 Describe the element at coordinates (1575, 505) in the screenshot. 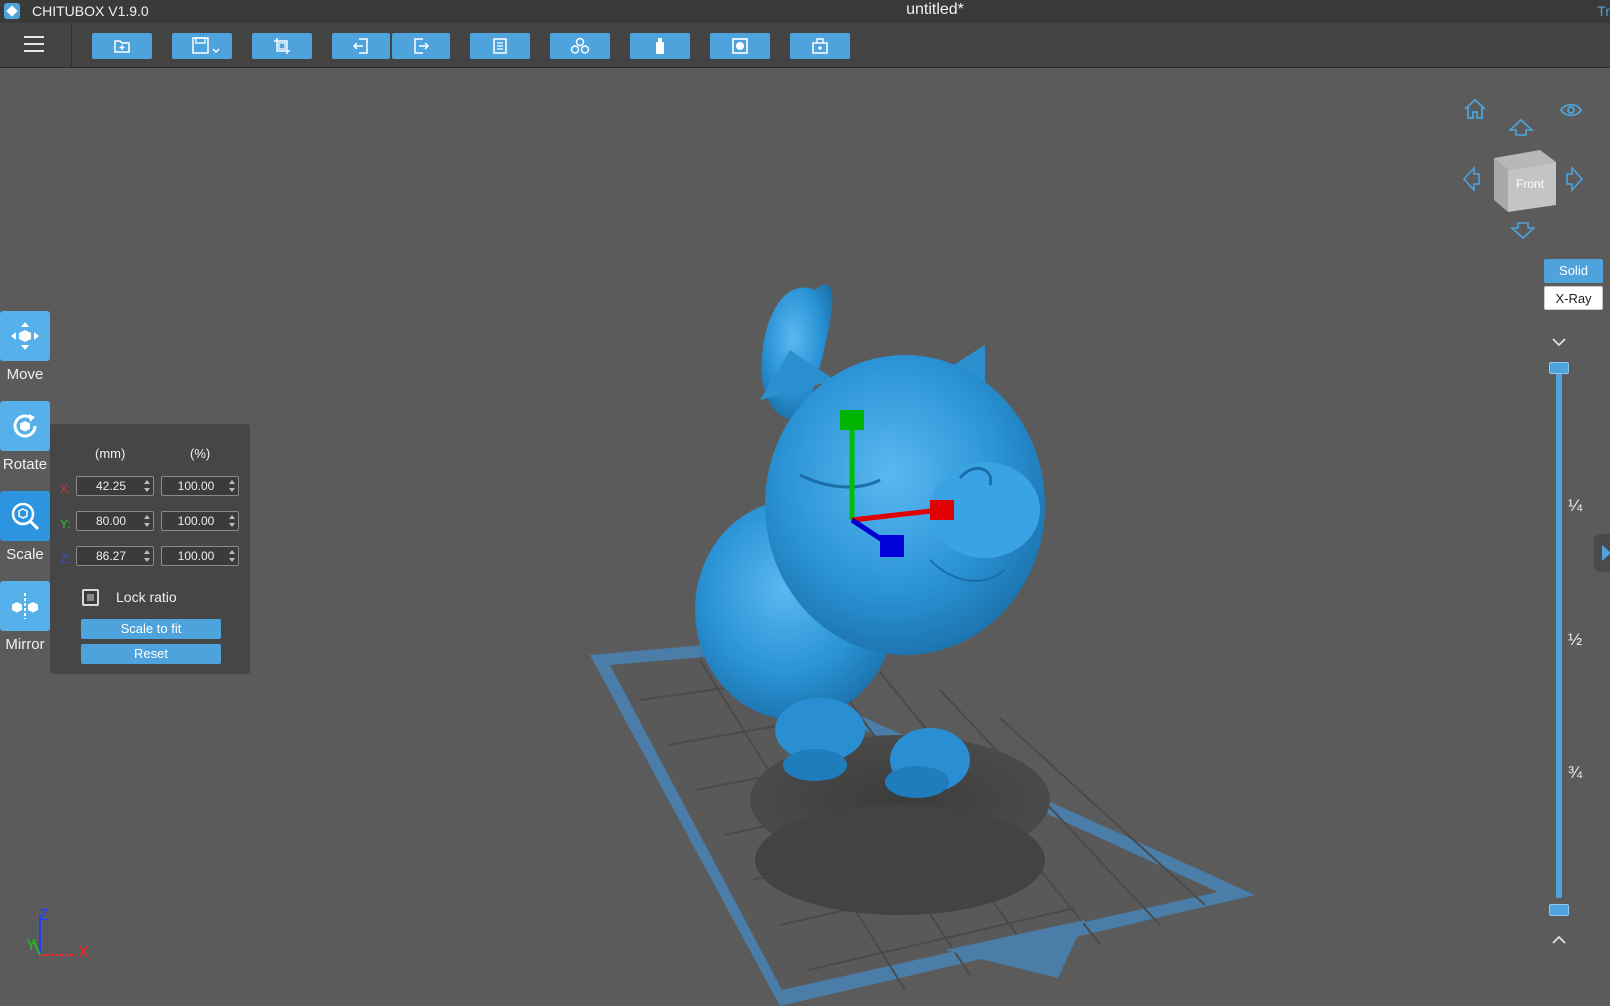

I see `slider-mark-quarter: ¼` at that location.